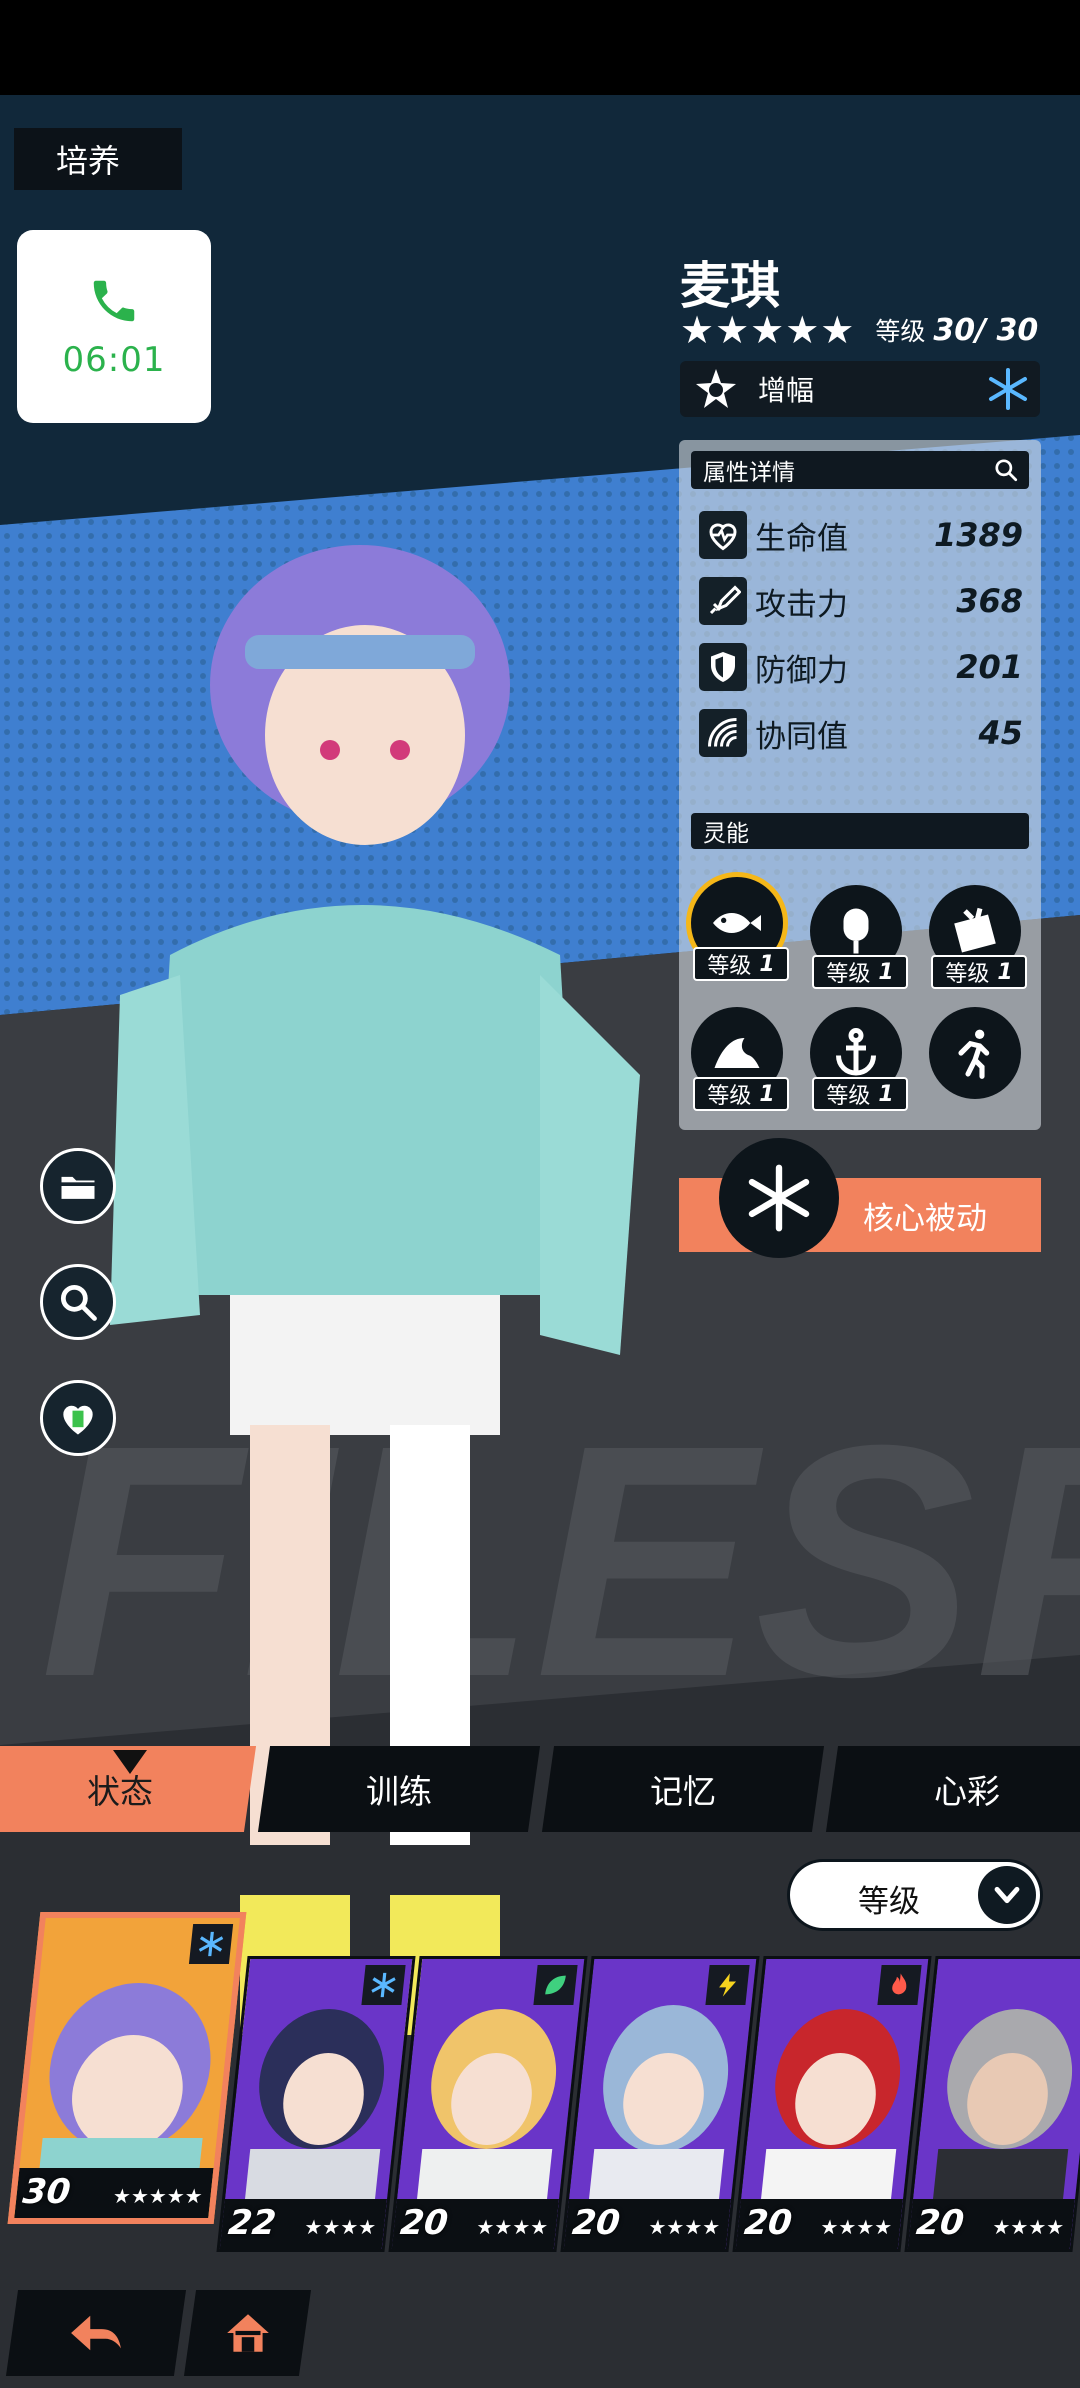 The width and height of the screenshot is (1080, 2388). Describe the element at coordinates (723, 733) in the screenshot. I see `sync-icon` at that location.